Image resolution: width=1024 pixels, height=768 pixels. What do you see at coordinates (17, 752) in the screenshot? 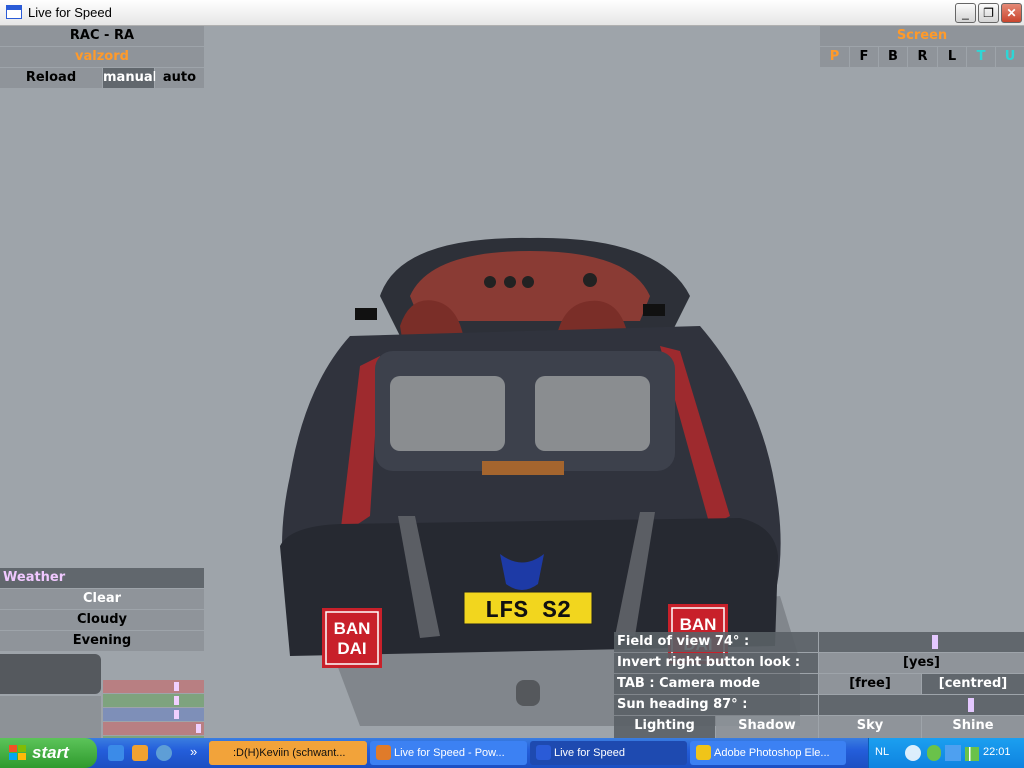
I see `windows-flag-icon` at bounding box center [17, 752].